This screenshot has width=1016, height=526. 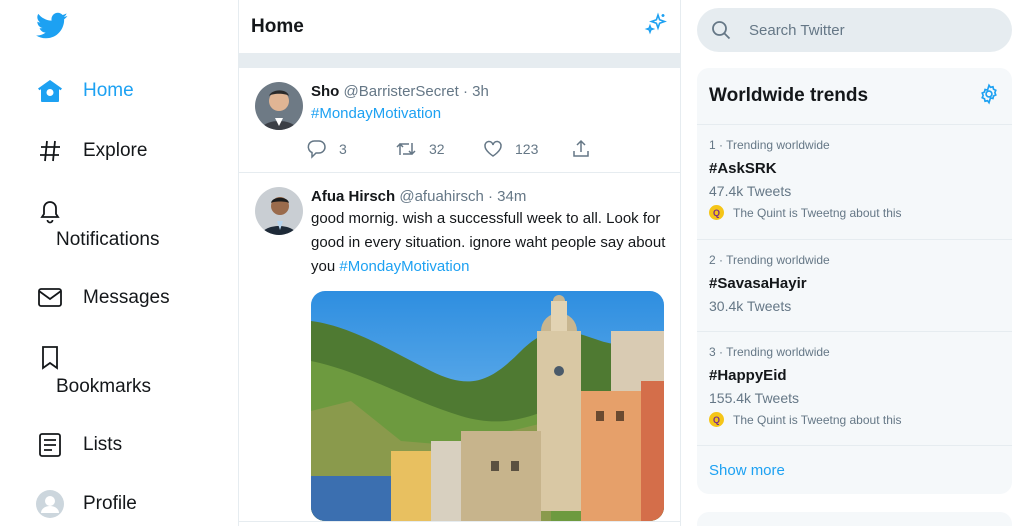 What do you see at coordinates (758, 283) in the screenshot?
I see `trend-name: #SavasaHayir` at bounding box center [758, 283].